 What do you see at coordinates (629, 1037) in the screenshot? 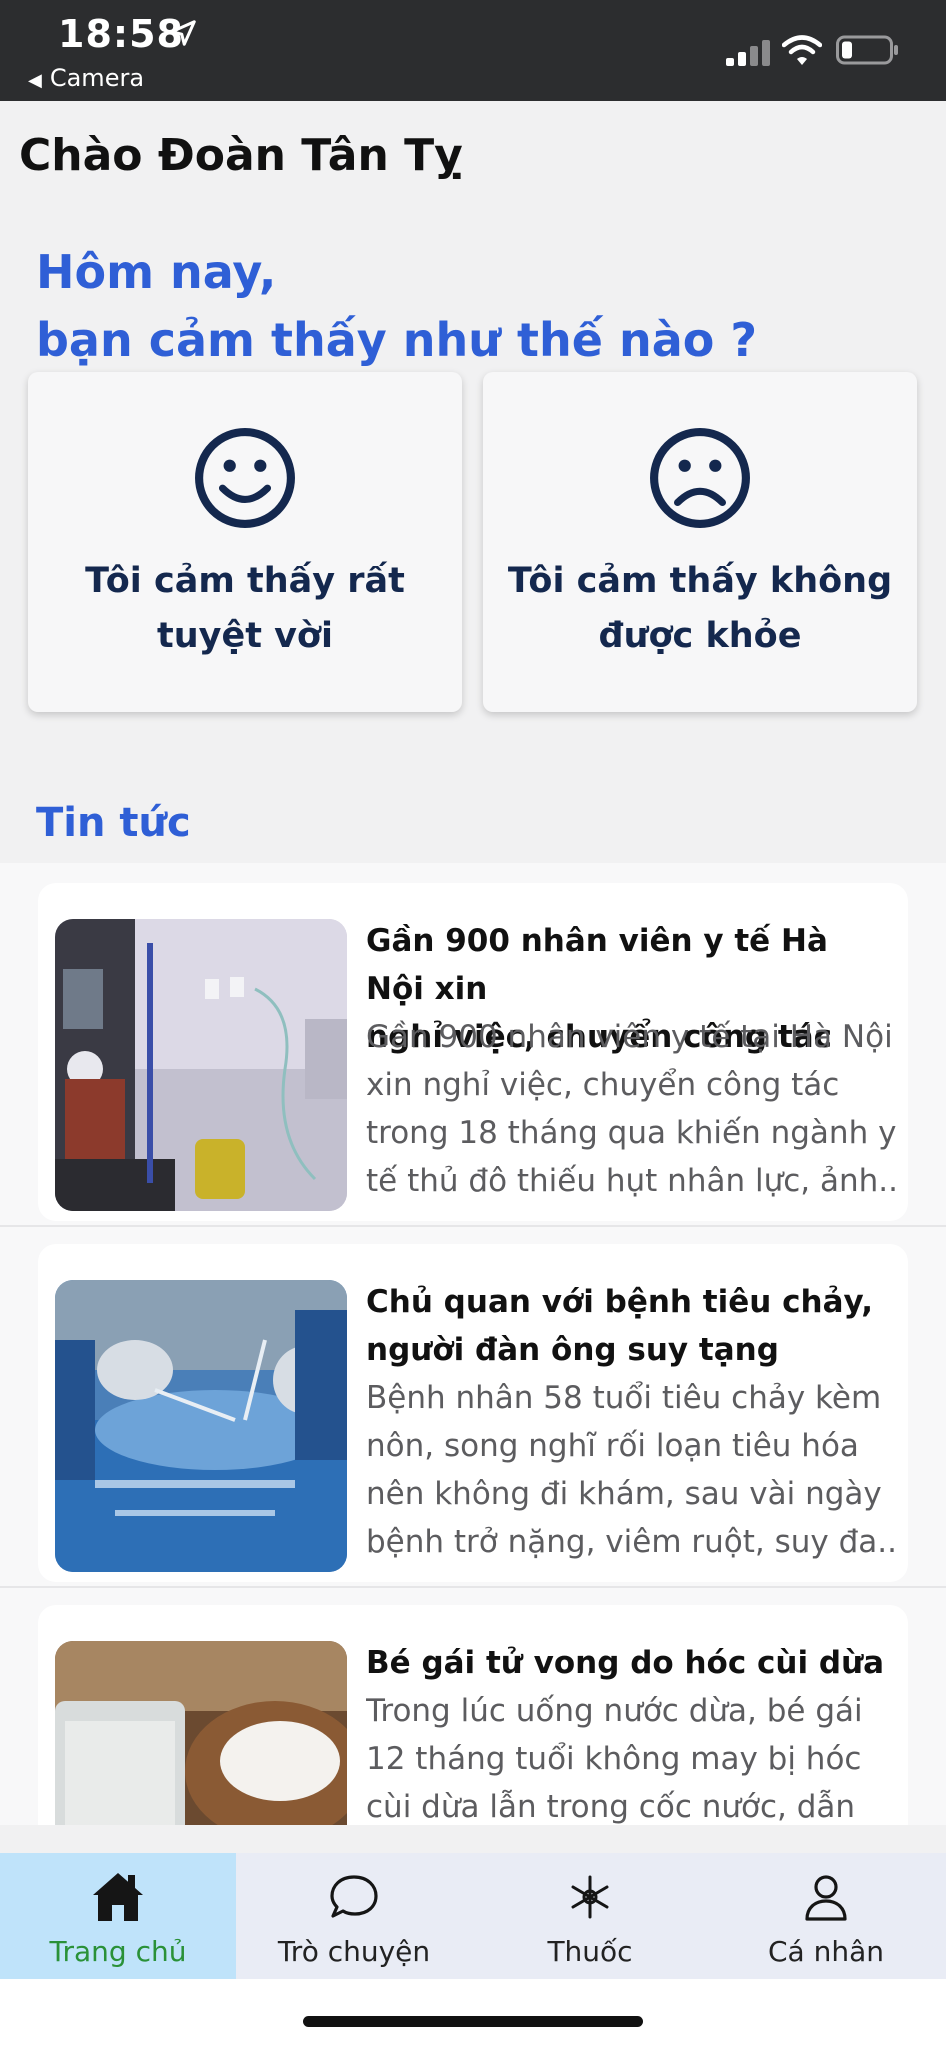
I see `news-summary-line: Gần 900 nhân viên y tế tại Hà Nội` at bounding box center [629, 1037].